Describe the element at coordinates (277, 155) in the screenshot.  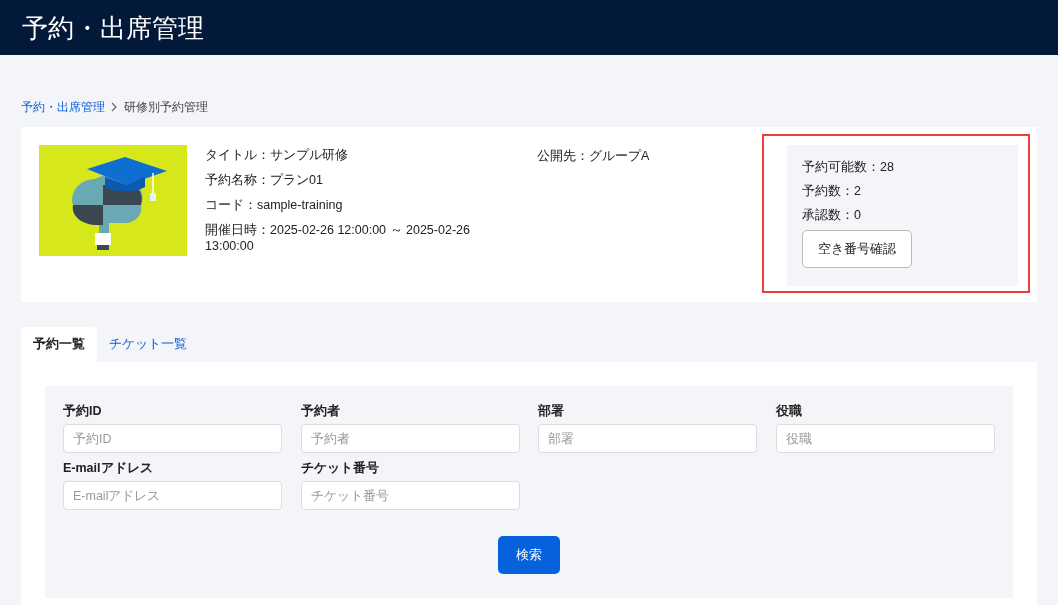
I see `training-detail: タイトル：サンプル研修` at that location.